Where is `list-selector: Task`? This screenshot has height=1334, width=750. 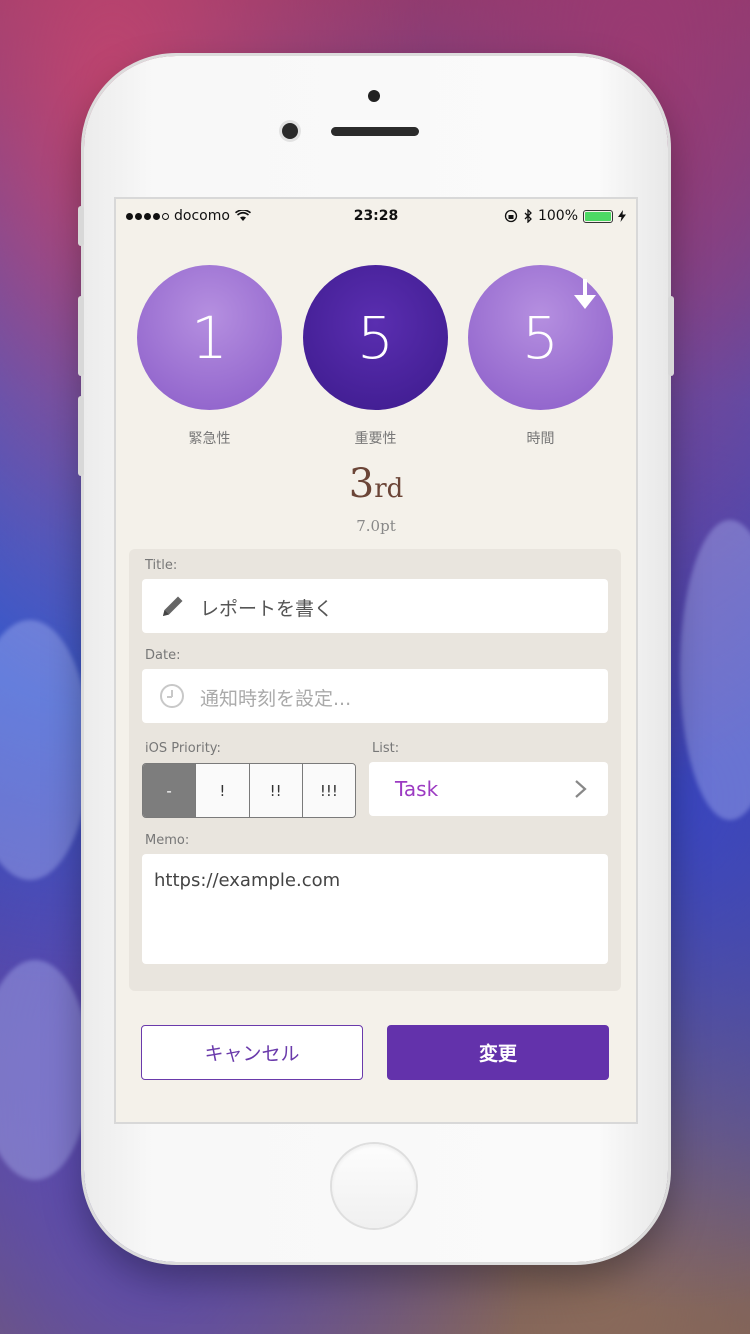
list-selector: Task is located at coordinates (488, 789).